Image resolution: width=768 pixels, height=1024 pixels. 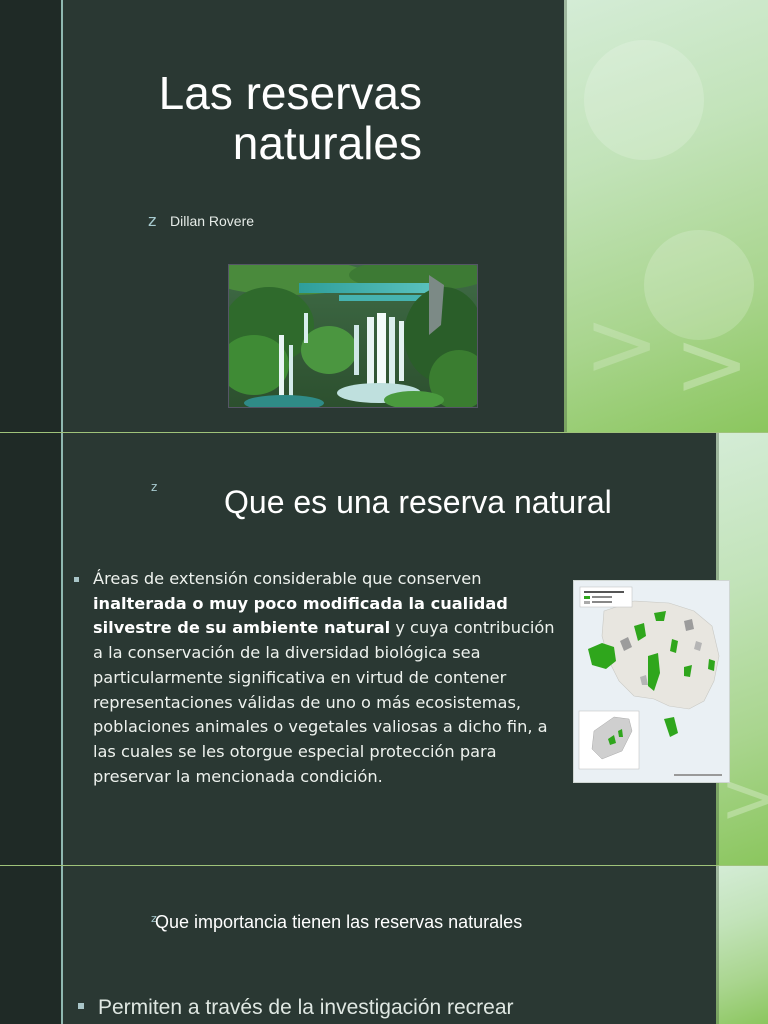 What do you see at coordinates (290, 93) in the screenshot?
I see `title-line-1: Las reservas` at bounding box center [290, 93].